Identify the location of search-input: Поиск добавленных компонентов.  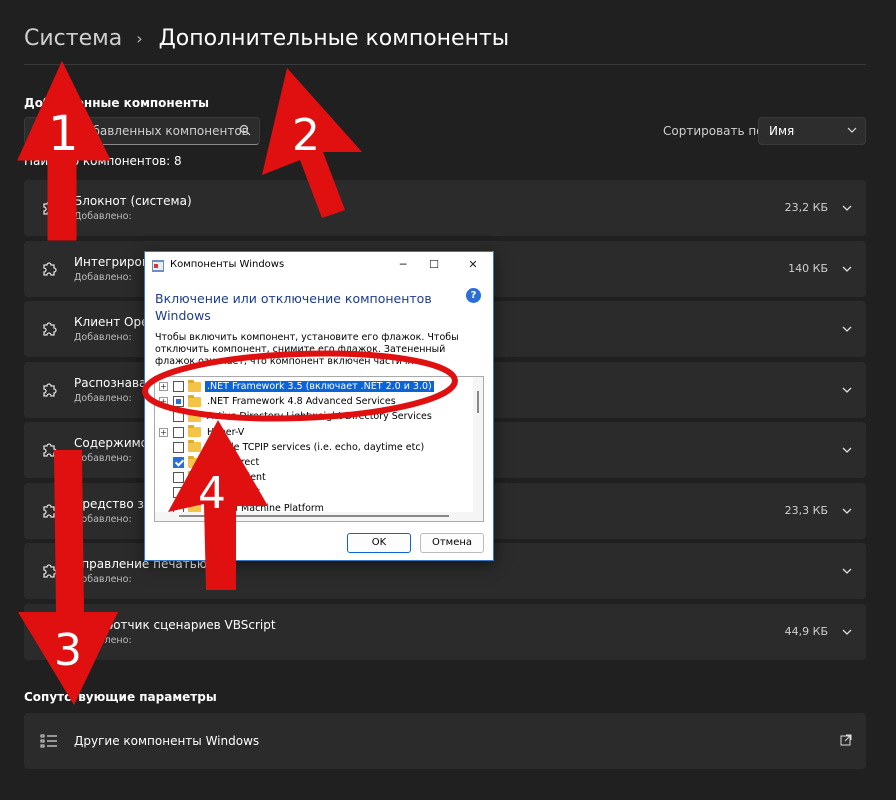
(142, 131).